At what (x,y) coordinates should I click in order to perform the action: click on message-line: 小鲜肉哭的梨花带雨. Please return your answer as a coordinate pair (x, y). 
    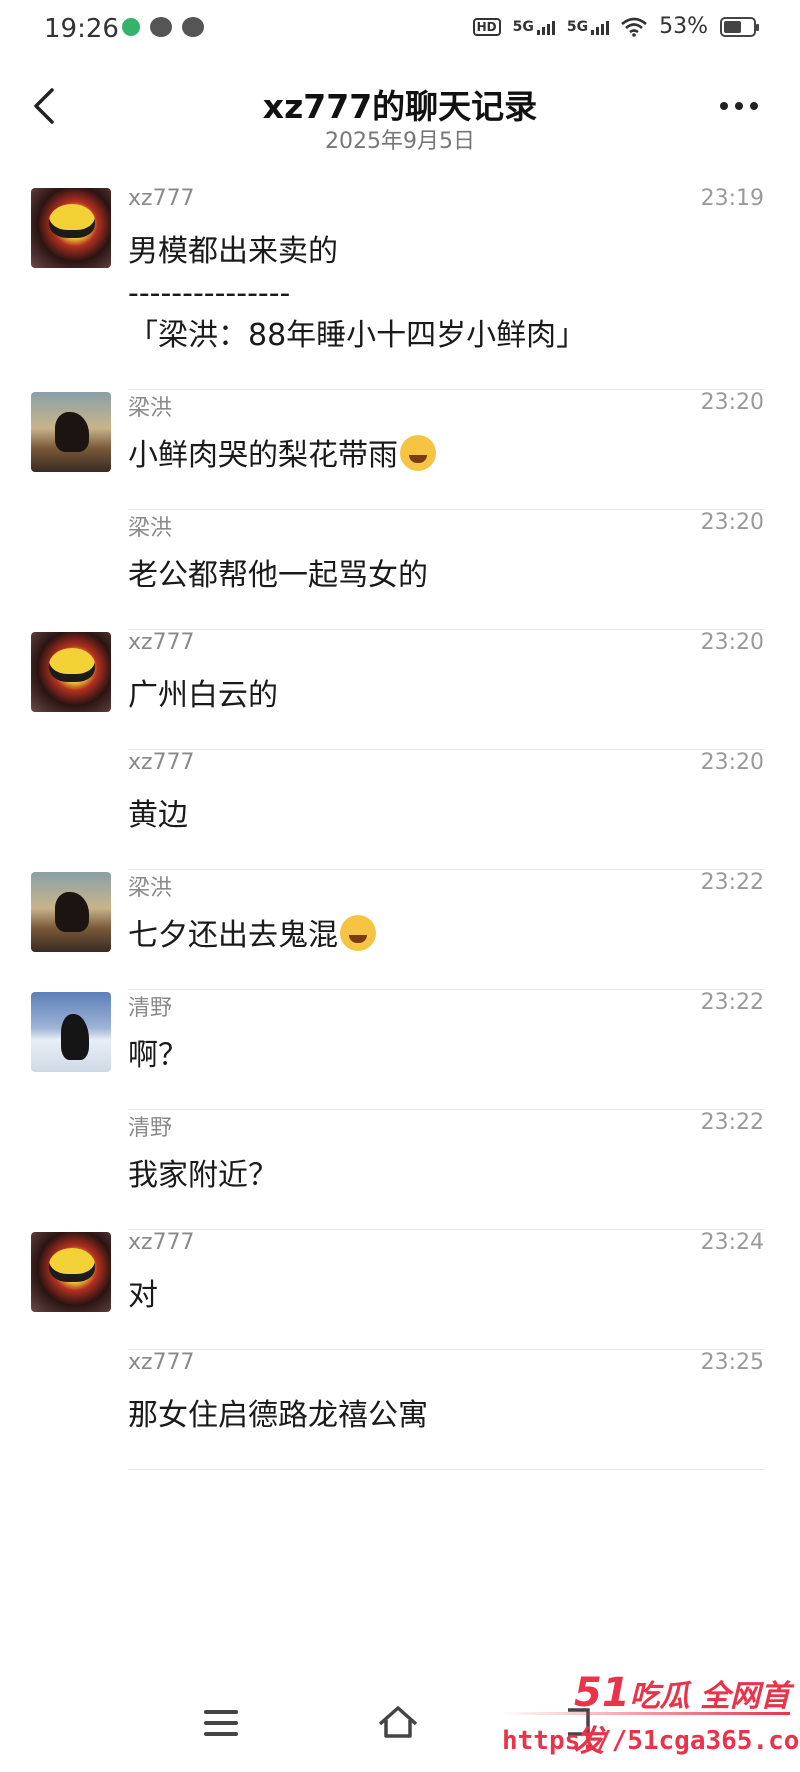
    Looking at the image, I should click on (464, 456).